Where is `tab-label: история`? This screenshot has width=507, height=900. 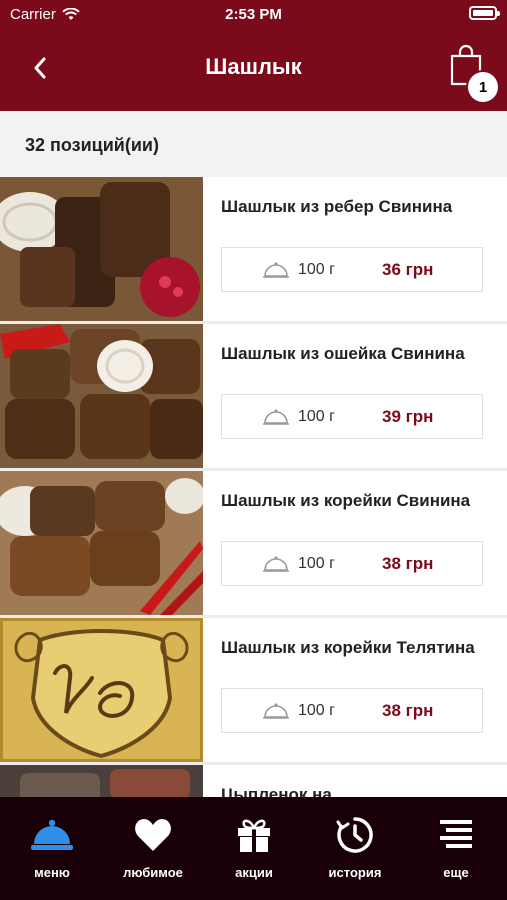
tab-label: история is located at coordinates (355, 872).